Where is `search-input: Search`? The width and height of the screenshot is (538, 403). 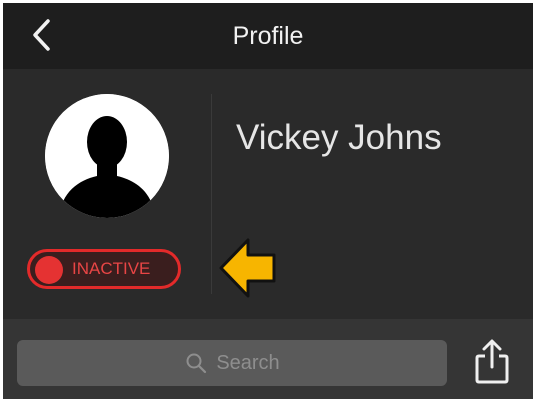
search-input: Search is located at coordinates (232, 363).